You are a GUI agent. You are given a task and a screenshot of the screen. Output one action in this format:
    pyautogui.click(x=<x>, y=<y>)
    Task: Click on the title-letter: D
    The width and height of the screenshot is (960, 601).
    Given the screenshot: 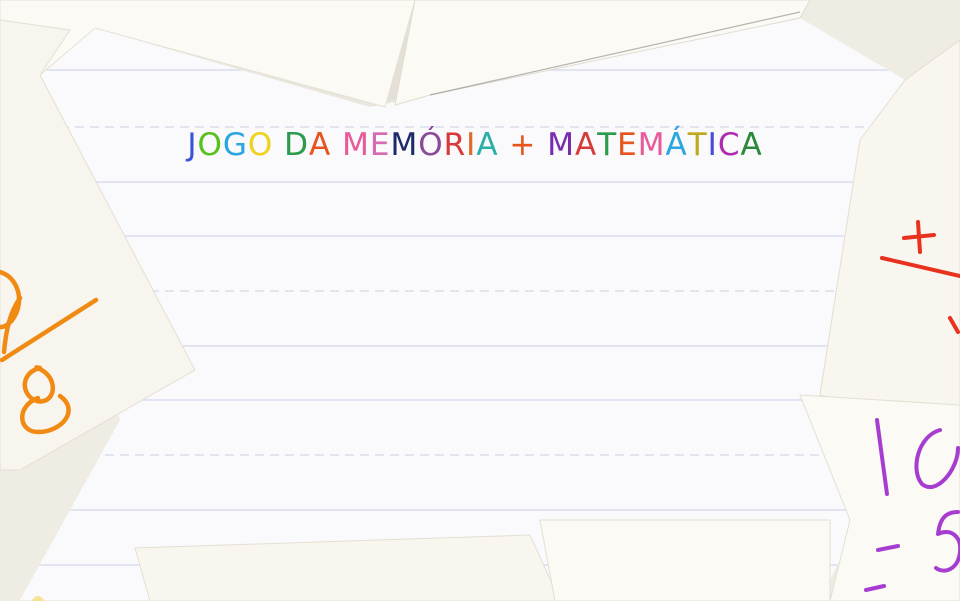 What is the action you would take?
    pyautogui.click(x=297, y=145)
    